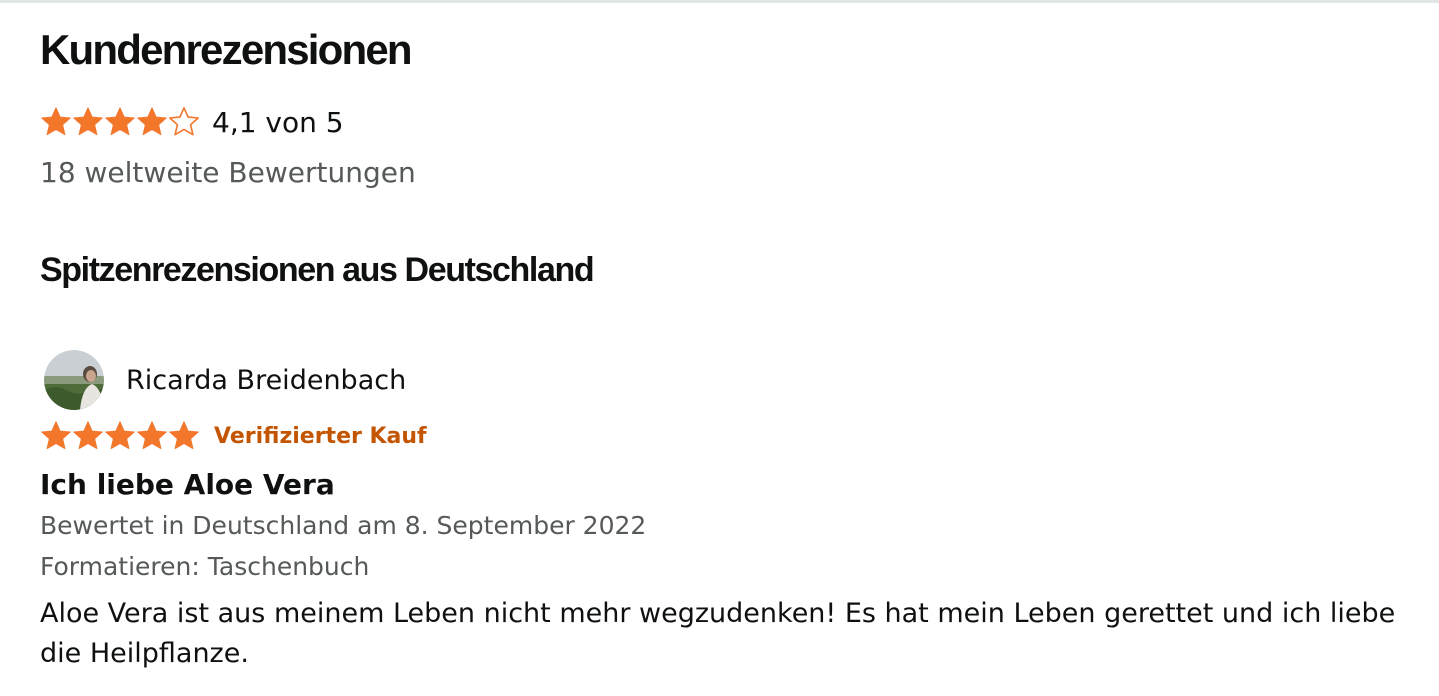 The image size is (1439, 696). I want to click on average-rating-stars, so click(120, 122).